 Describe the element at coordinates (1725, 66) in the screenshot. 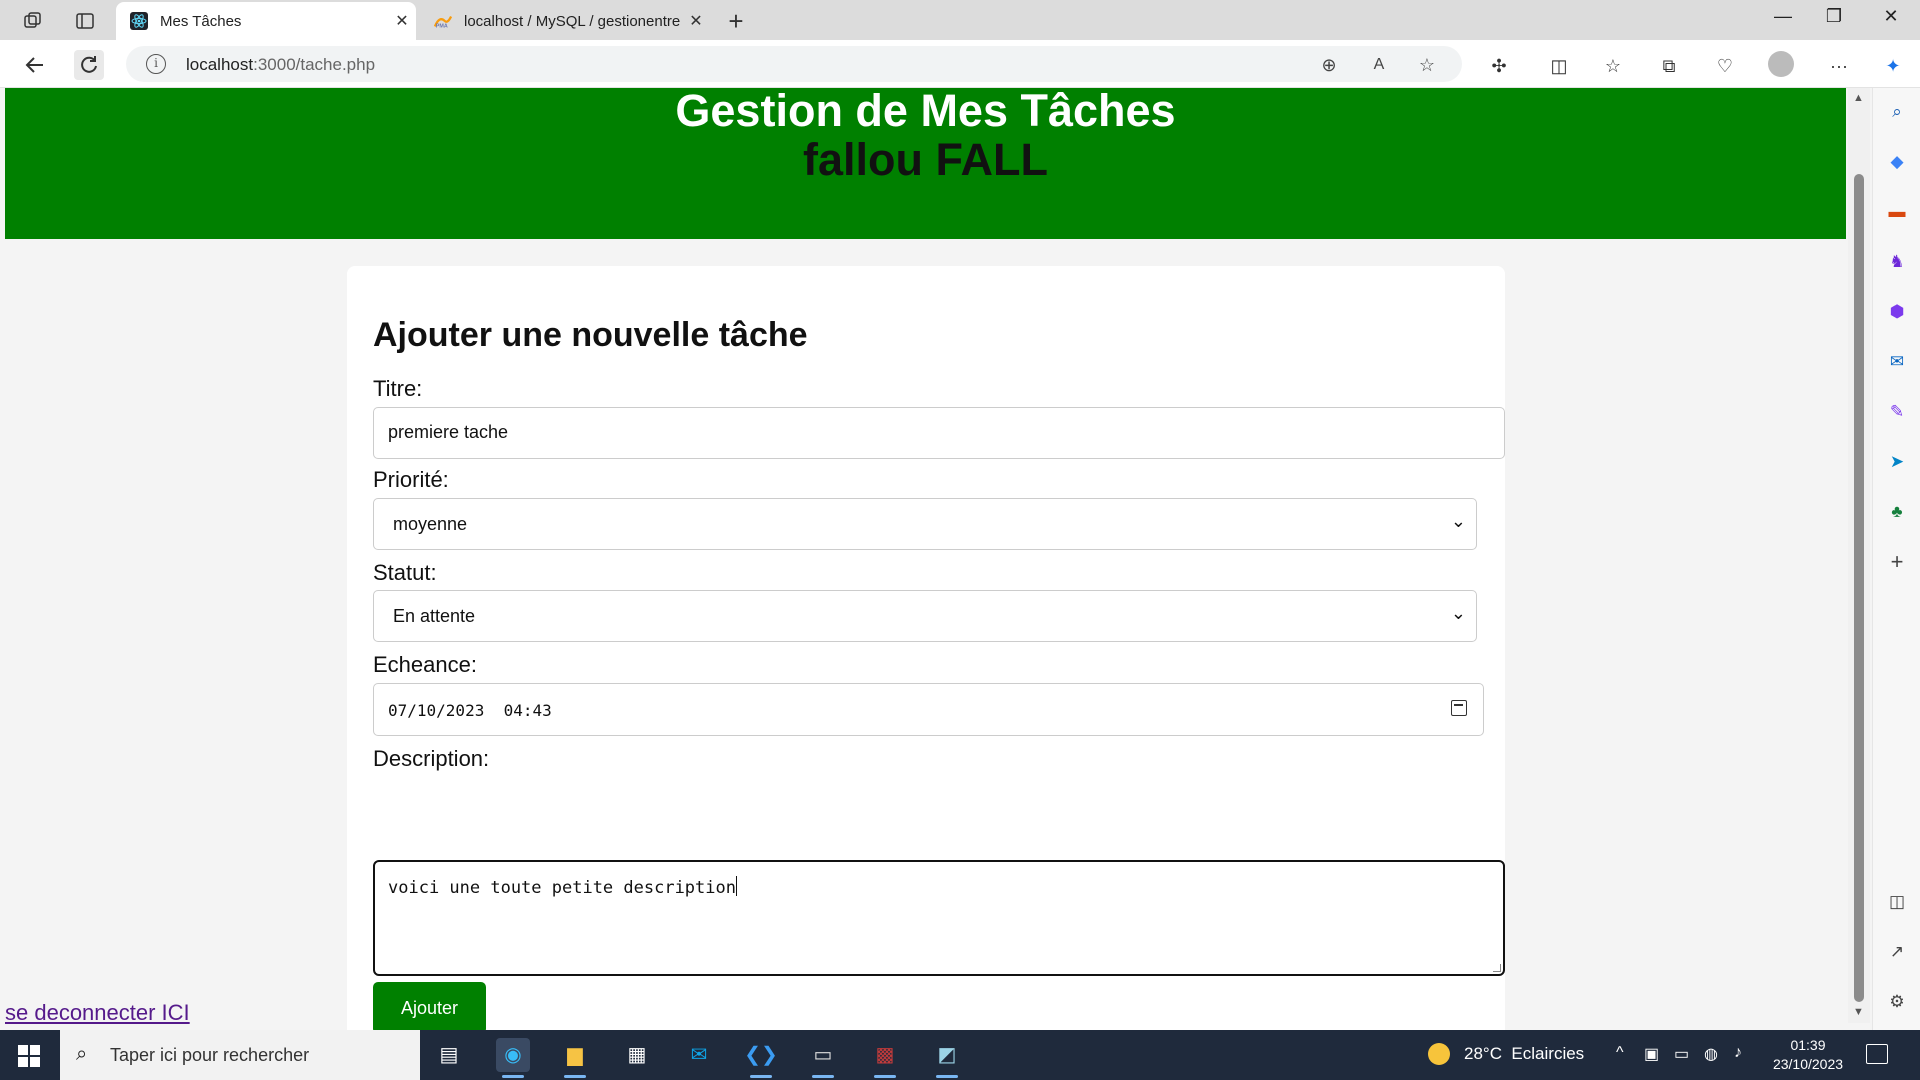

I see `browser-essentials-icon: ♡` at that location.